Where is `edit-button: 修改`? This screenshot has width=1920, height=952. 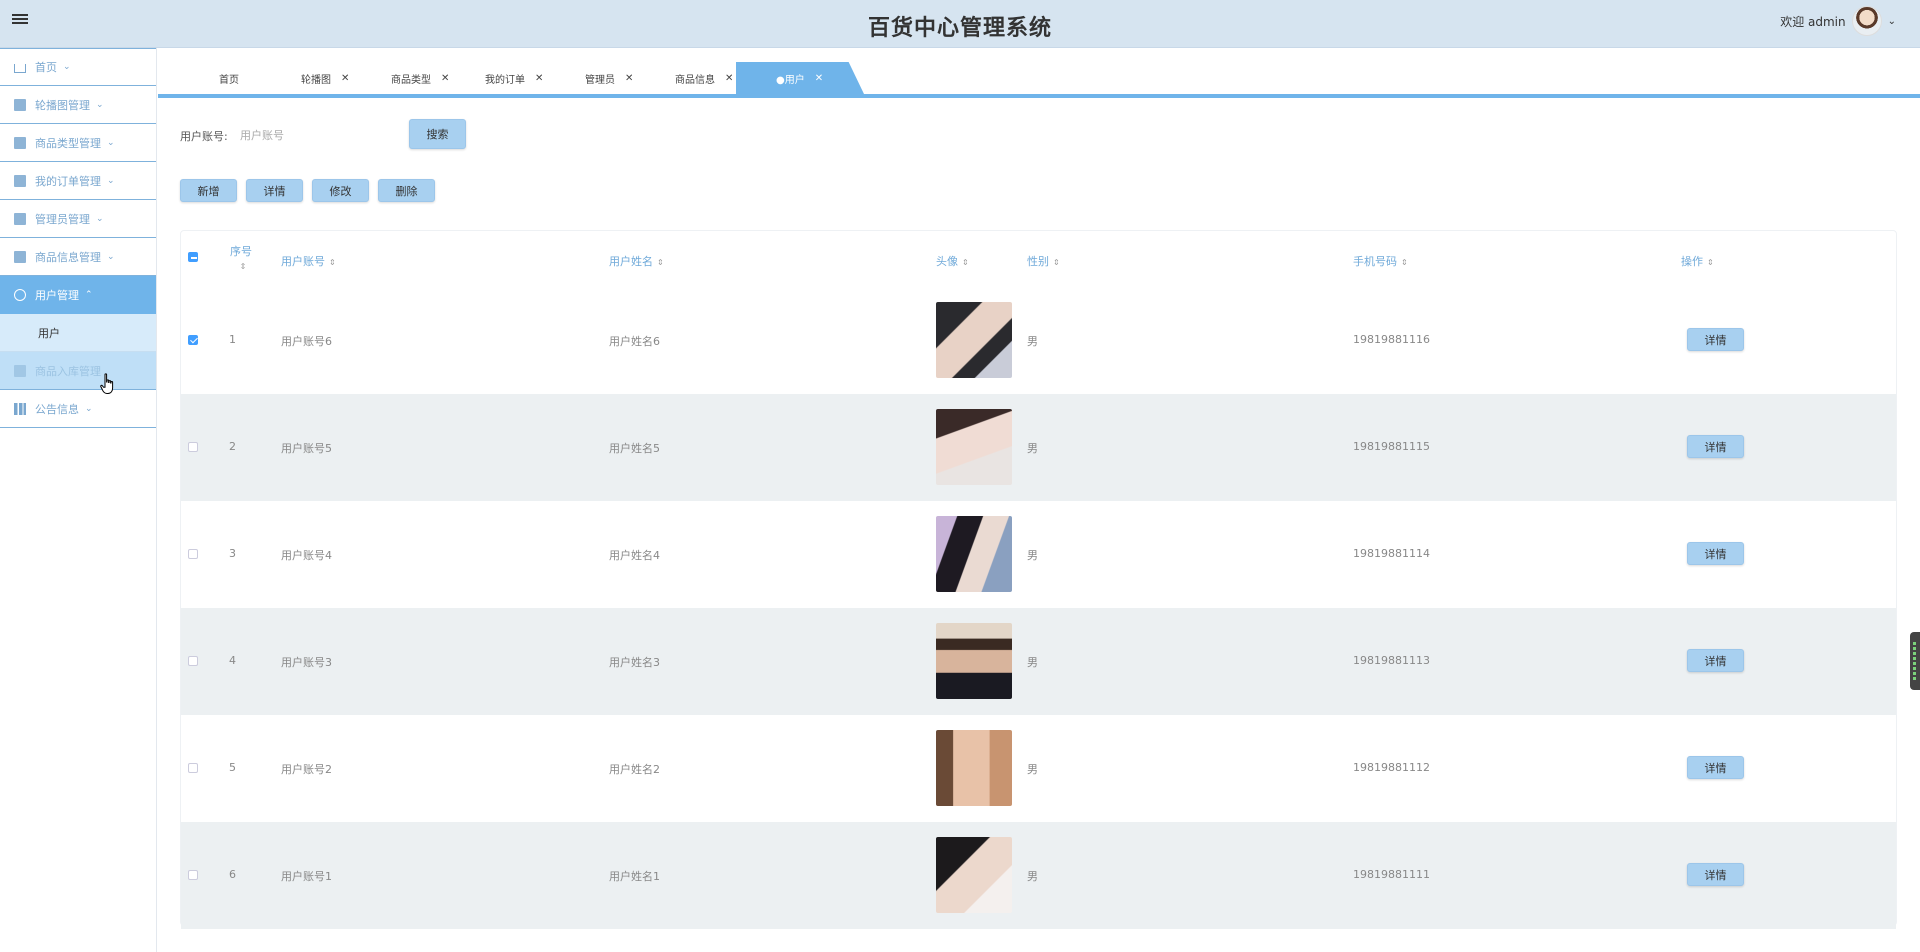 edit-button: 修改 is located at coordinates (340, 190).